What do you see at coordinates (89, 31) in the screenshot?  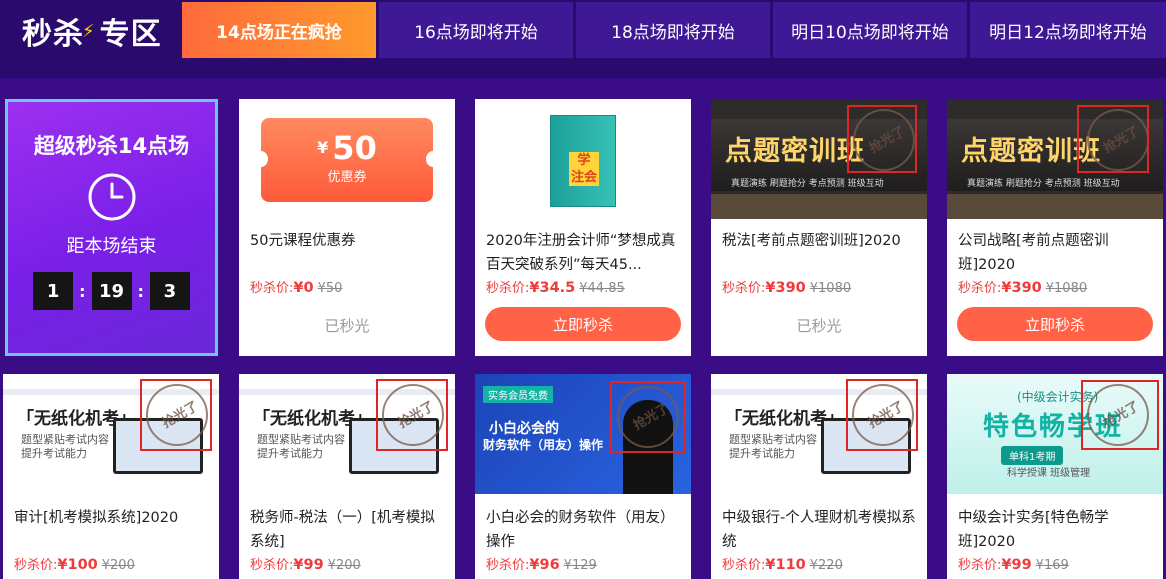 I see `lightning-icon: ⚡` at bounding box center [89, 31].